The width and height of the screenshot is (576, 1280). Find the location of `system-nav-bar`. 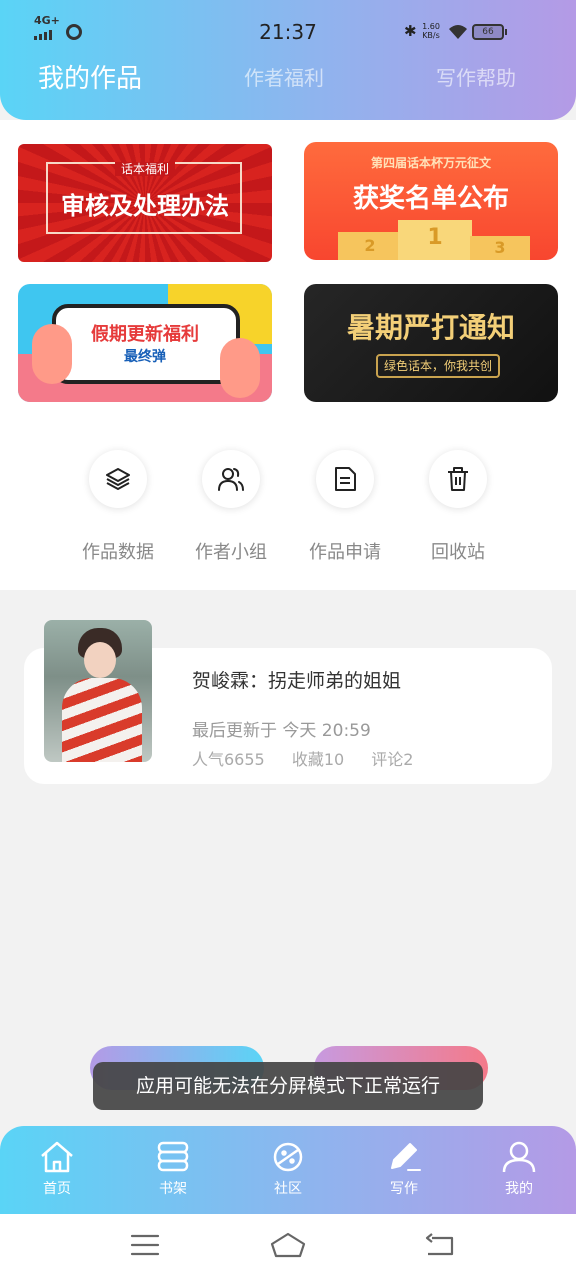

system-nav-bar is located at coordinates (288, 1247).